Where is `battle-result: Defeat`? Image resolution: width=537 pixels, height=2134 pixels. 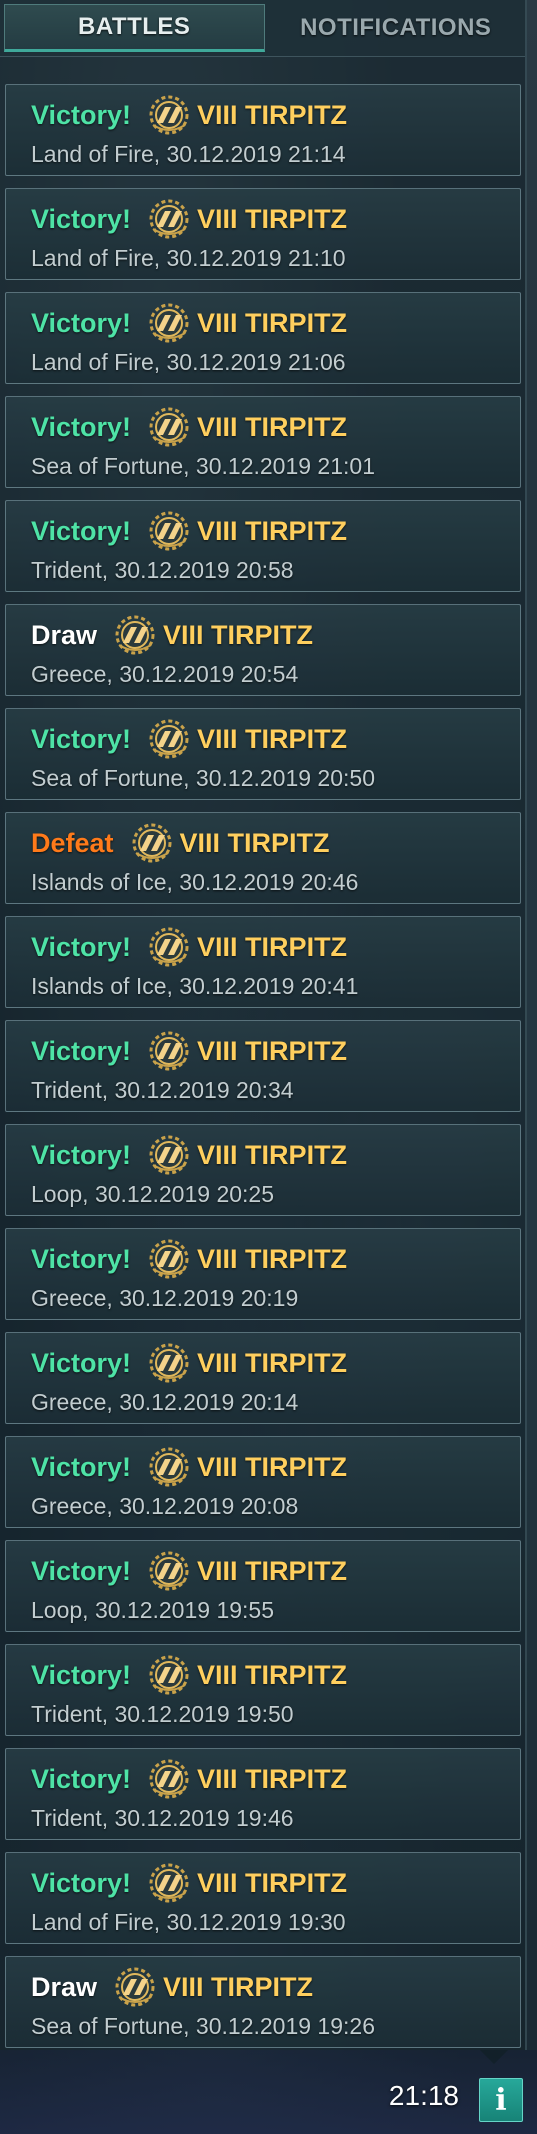
battle-result: Defeat is located at coordinates (72, 842).